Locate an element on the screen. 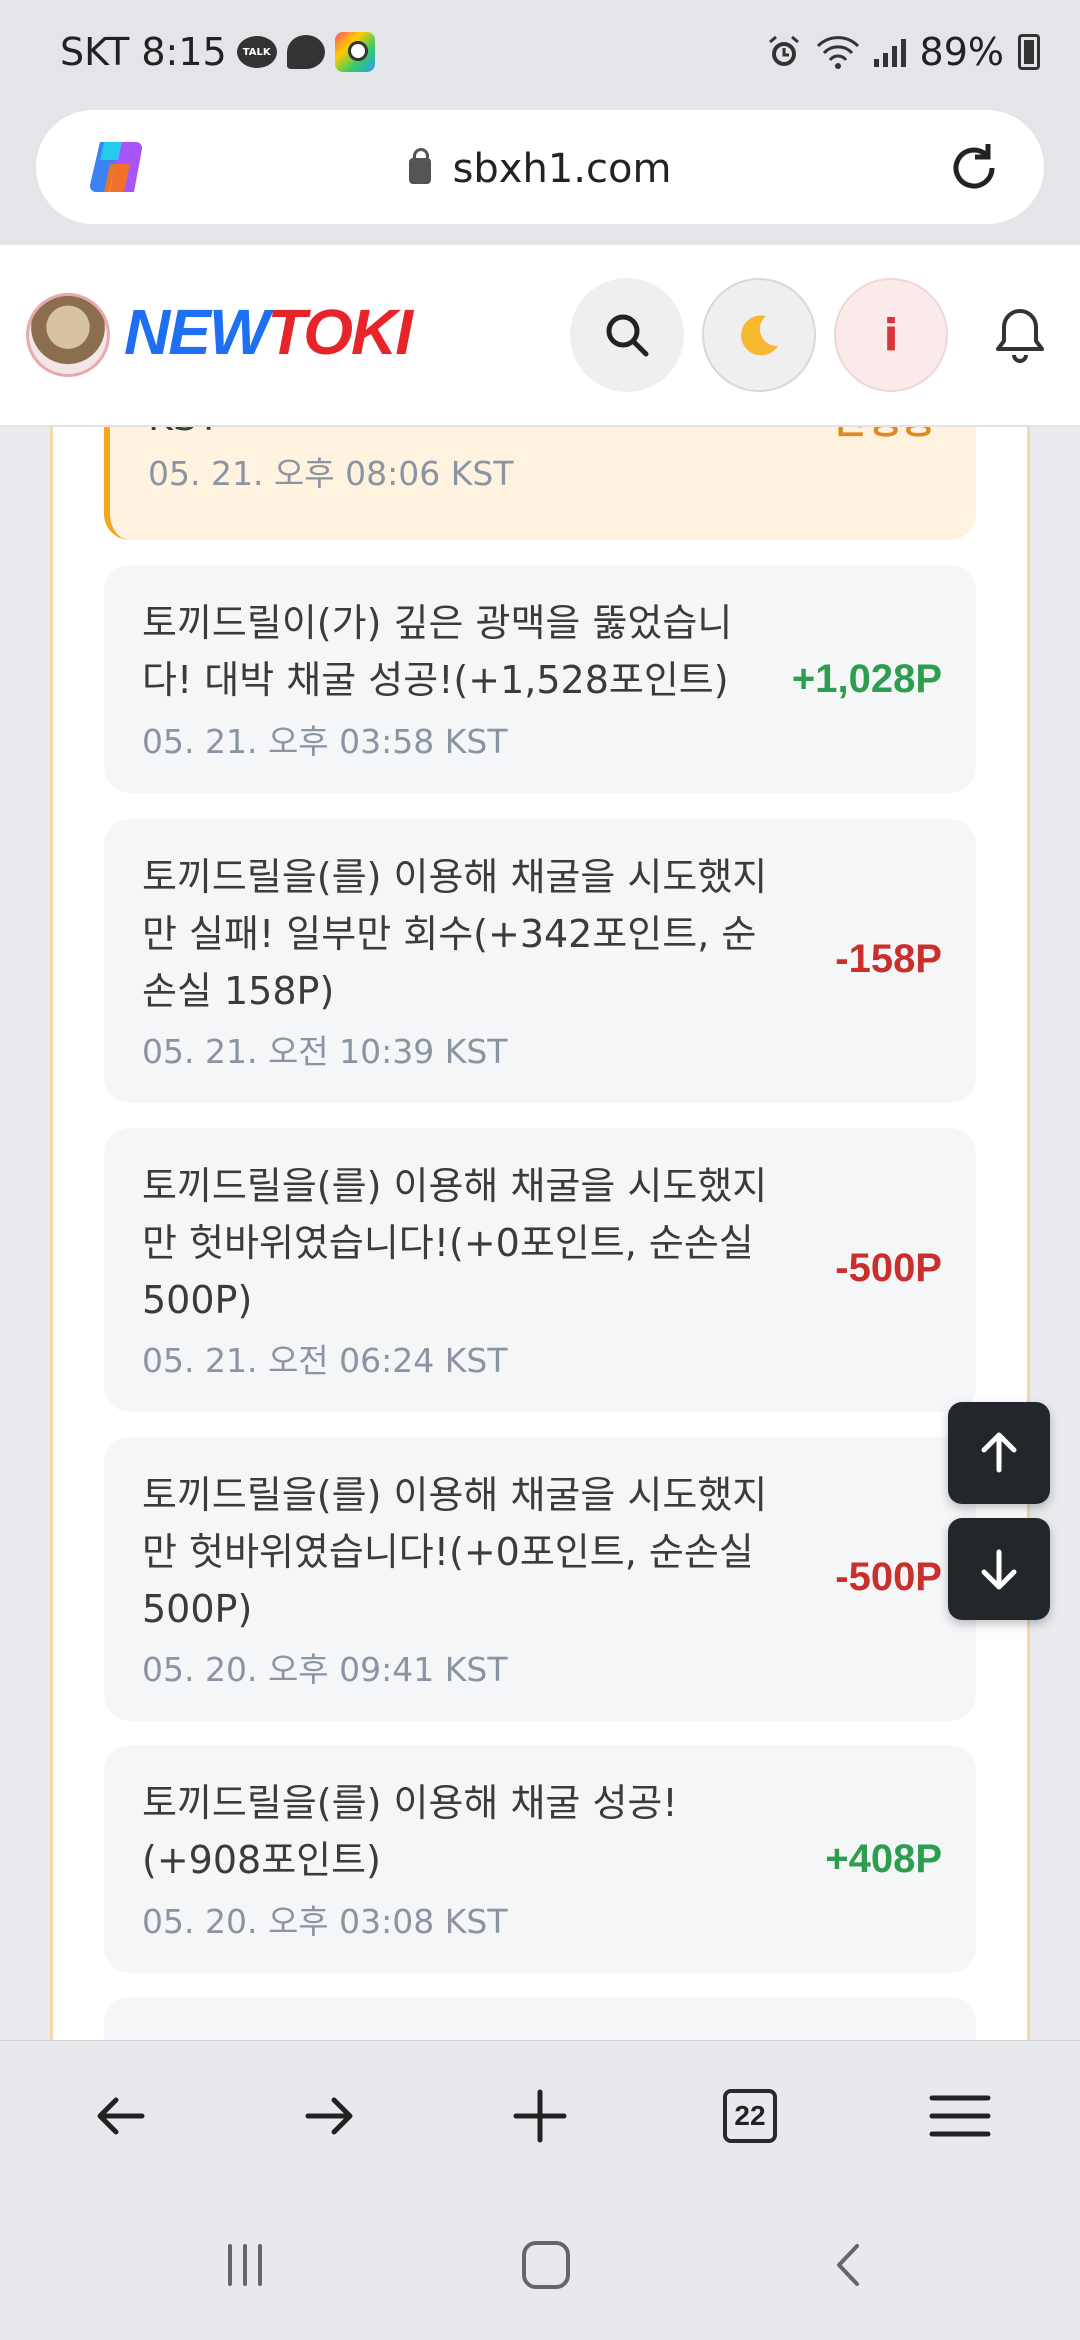  info-button: i is located at coordinates (891, 335).